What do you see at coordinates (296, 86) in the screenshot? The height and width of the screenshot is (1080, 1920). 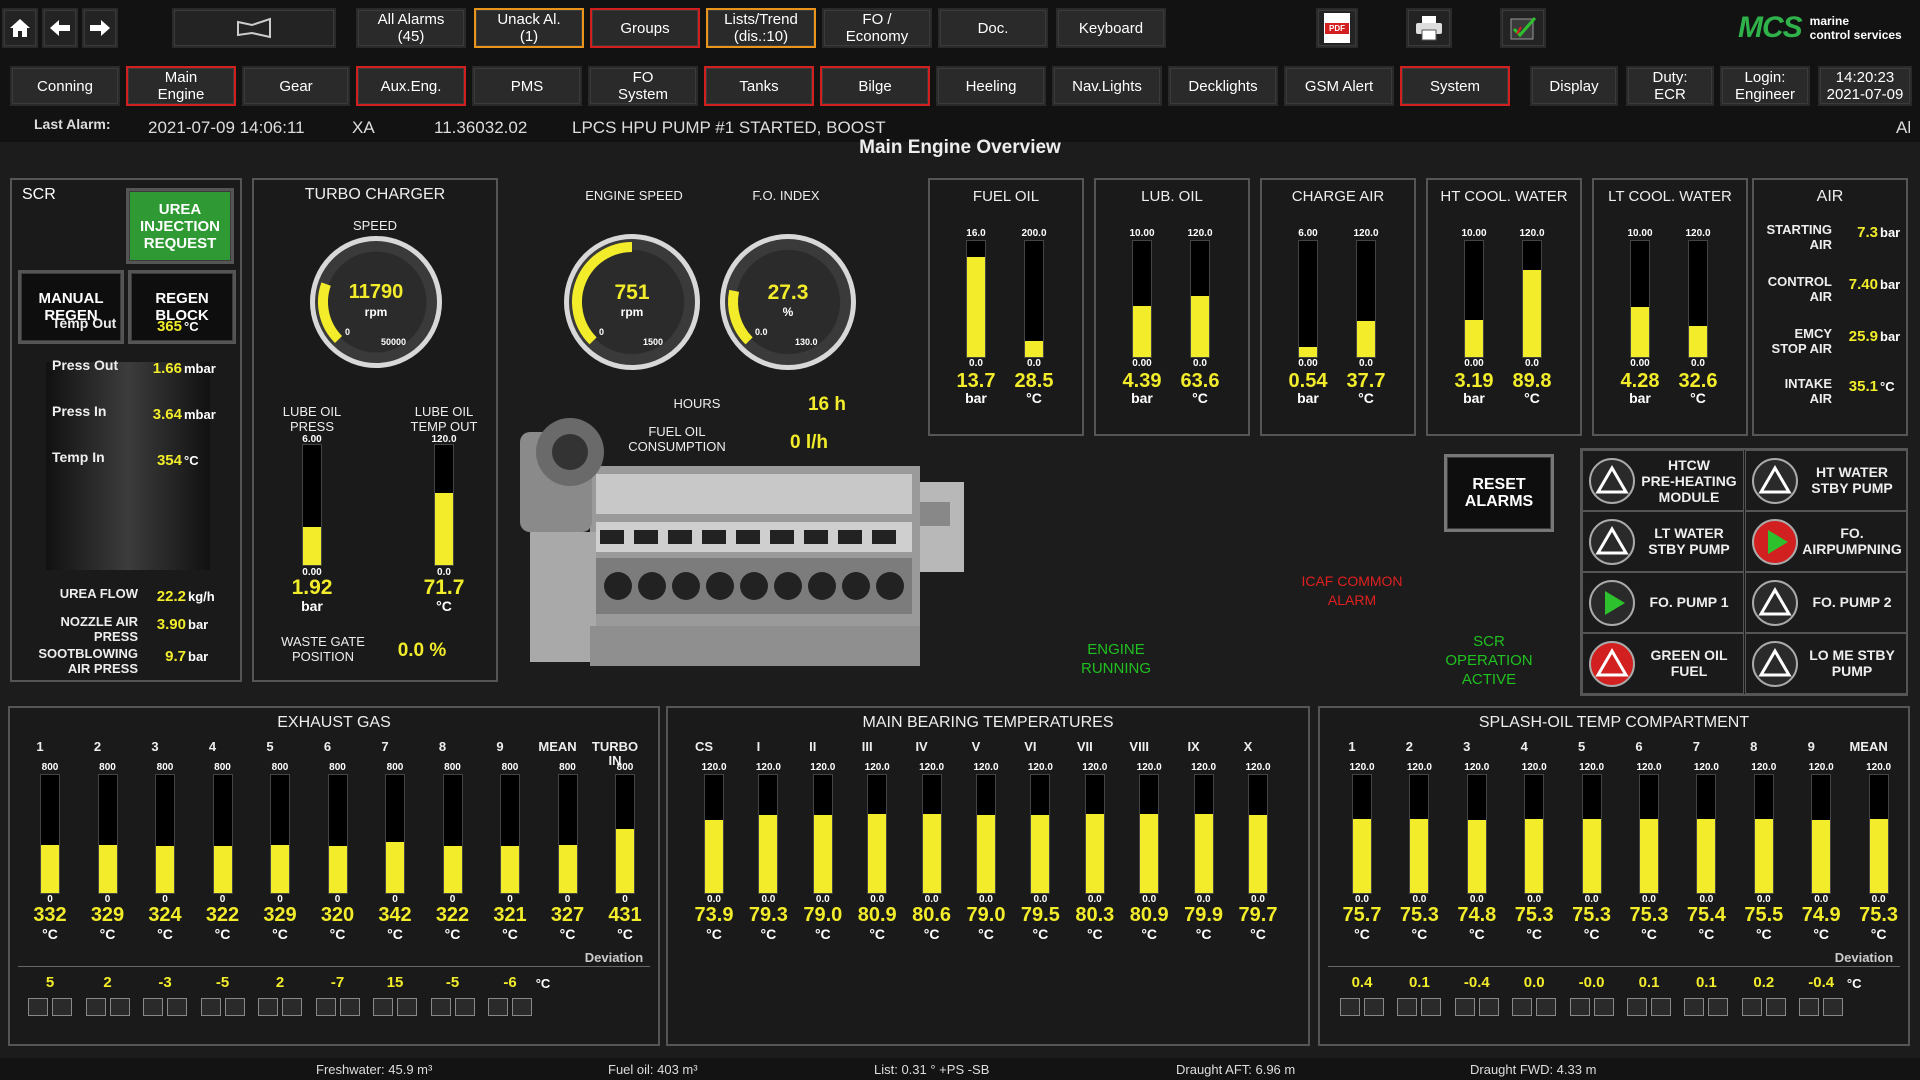 I see `nav-gear-button: Gear` at bounding box center [296, 86].